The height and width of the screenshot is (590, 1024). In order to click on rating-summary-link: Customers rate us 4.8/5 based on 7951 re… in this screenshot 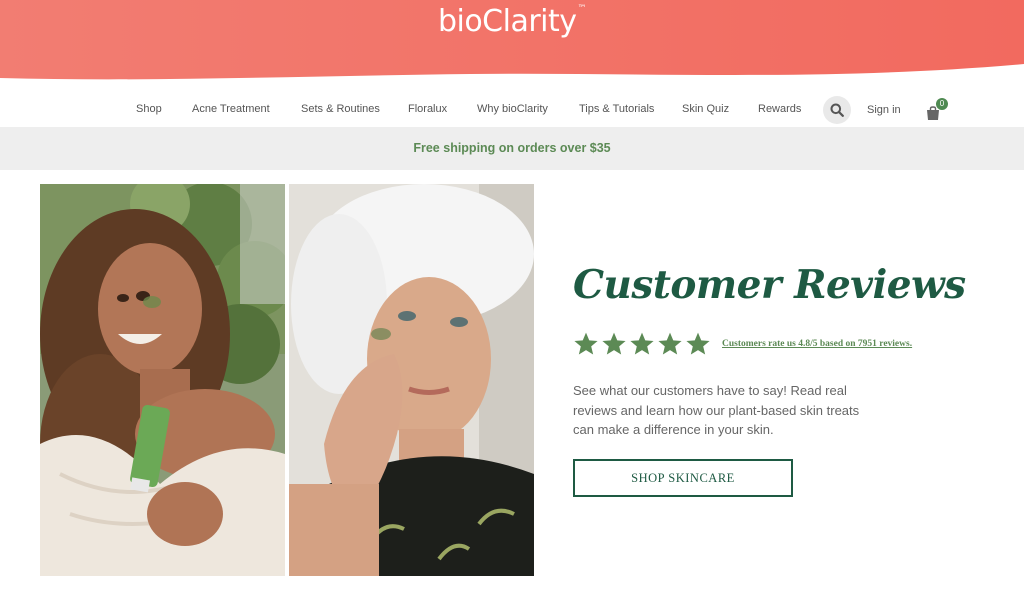, I will do `click(817, 344)`.